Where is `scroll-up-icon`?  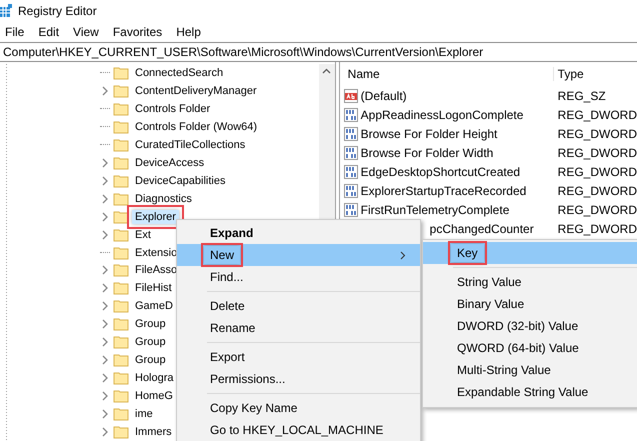 scroll-up-icon is located at coordinates (327, 71).